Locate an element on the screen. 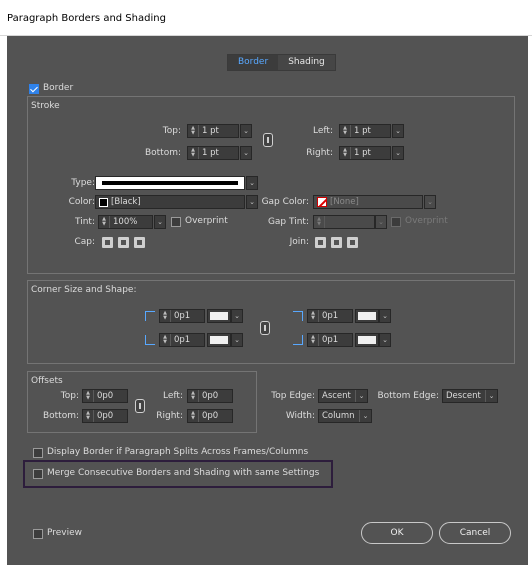  stroke-top-label: Top: is located at coordinates (171, 131).